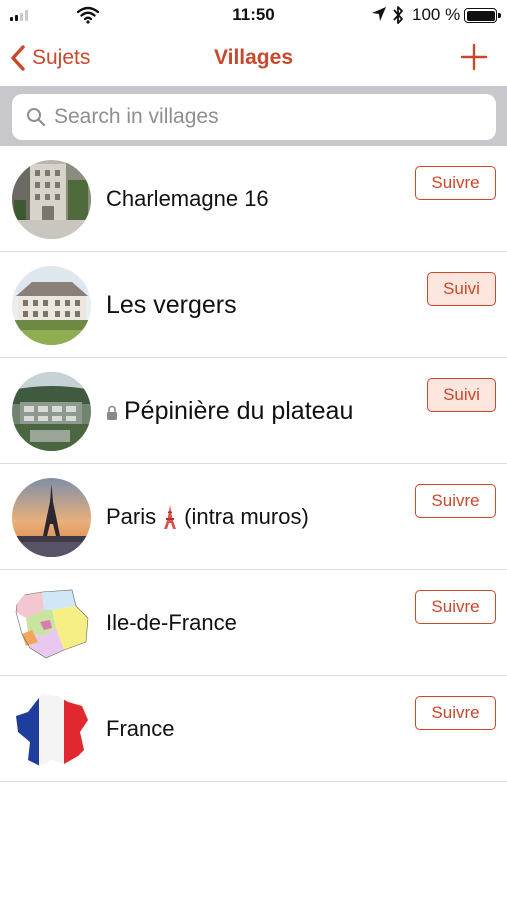 Image resolution: width=507 pixels, height=900 pixels. I want to click on search-field, so click(254, 117).